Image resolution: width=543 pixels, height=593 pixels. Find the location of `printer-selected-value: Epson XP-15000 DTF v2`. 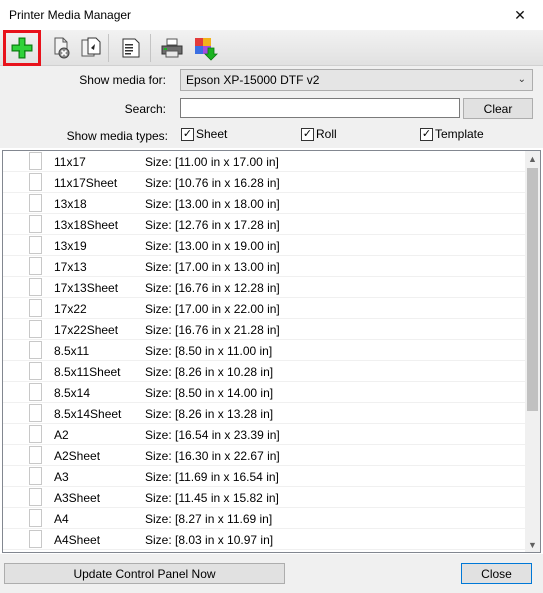

printer-selected-value: Epson XP-15000 DTF v2 is located at coordinates (253, 80).